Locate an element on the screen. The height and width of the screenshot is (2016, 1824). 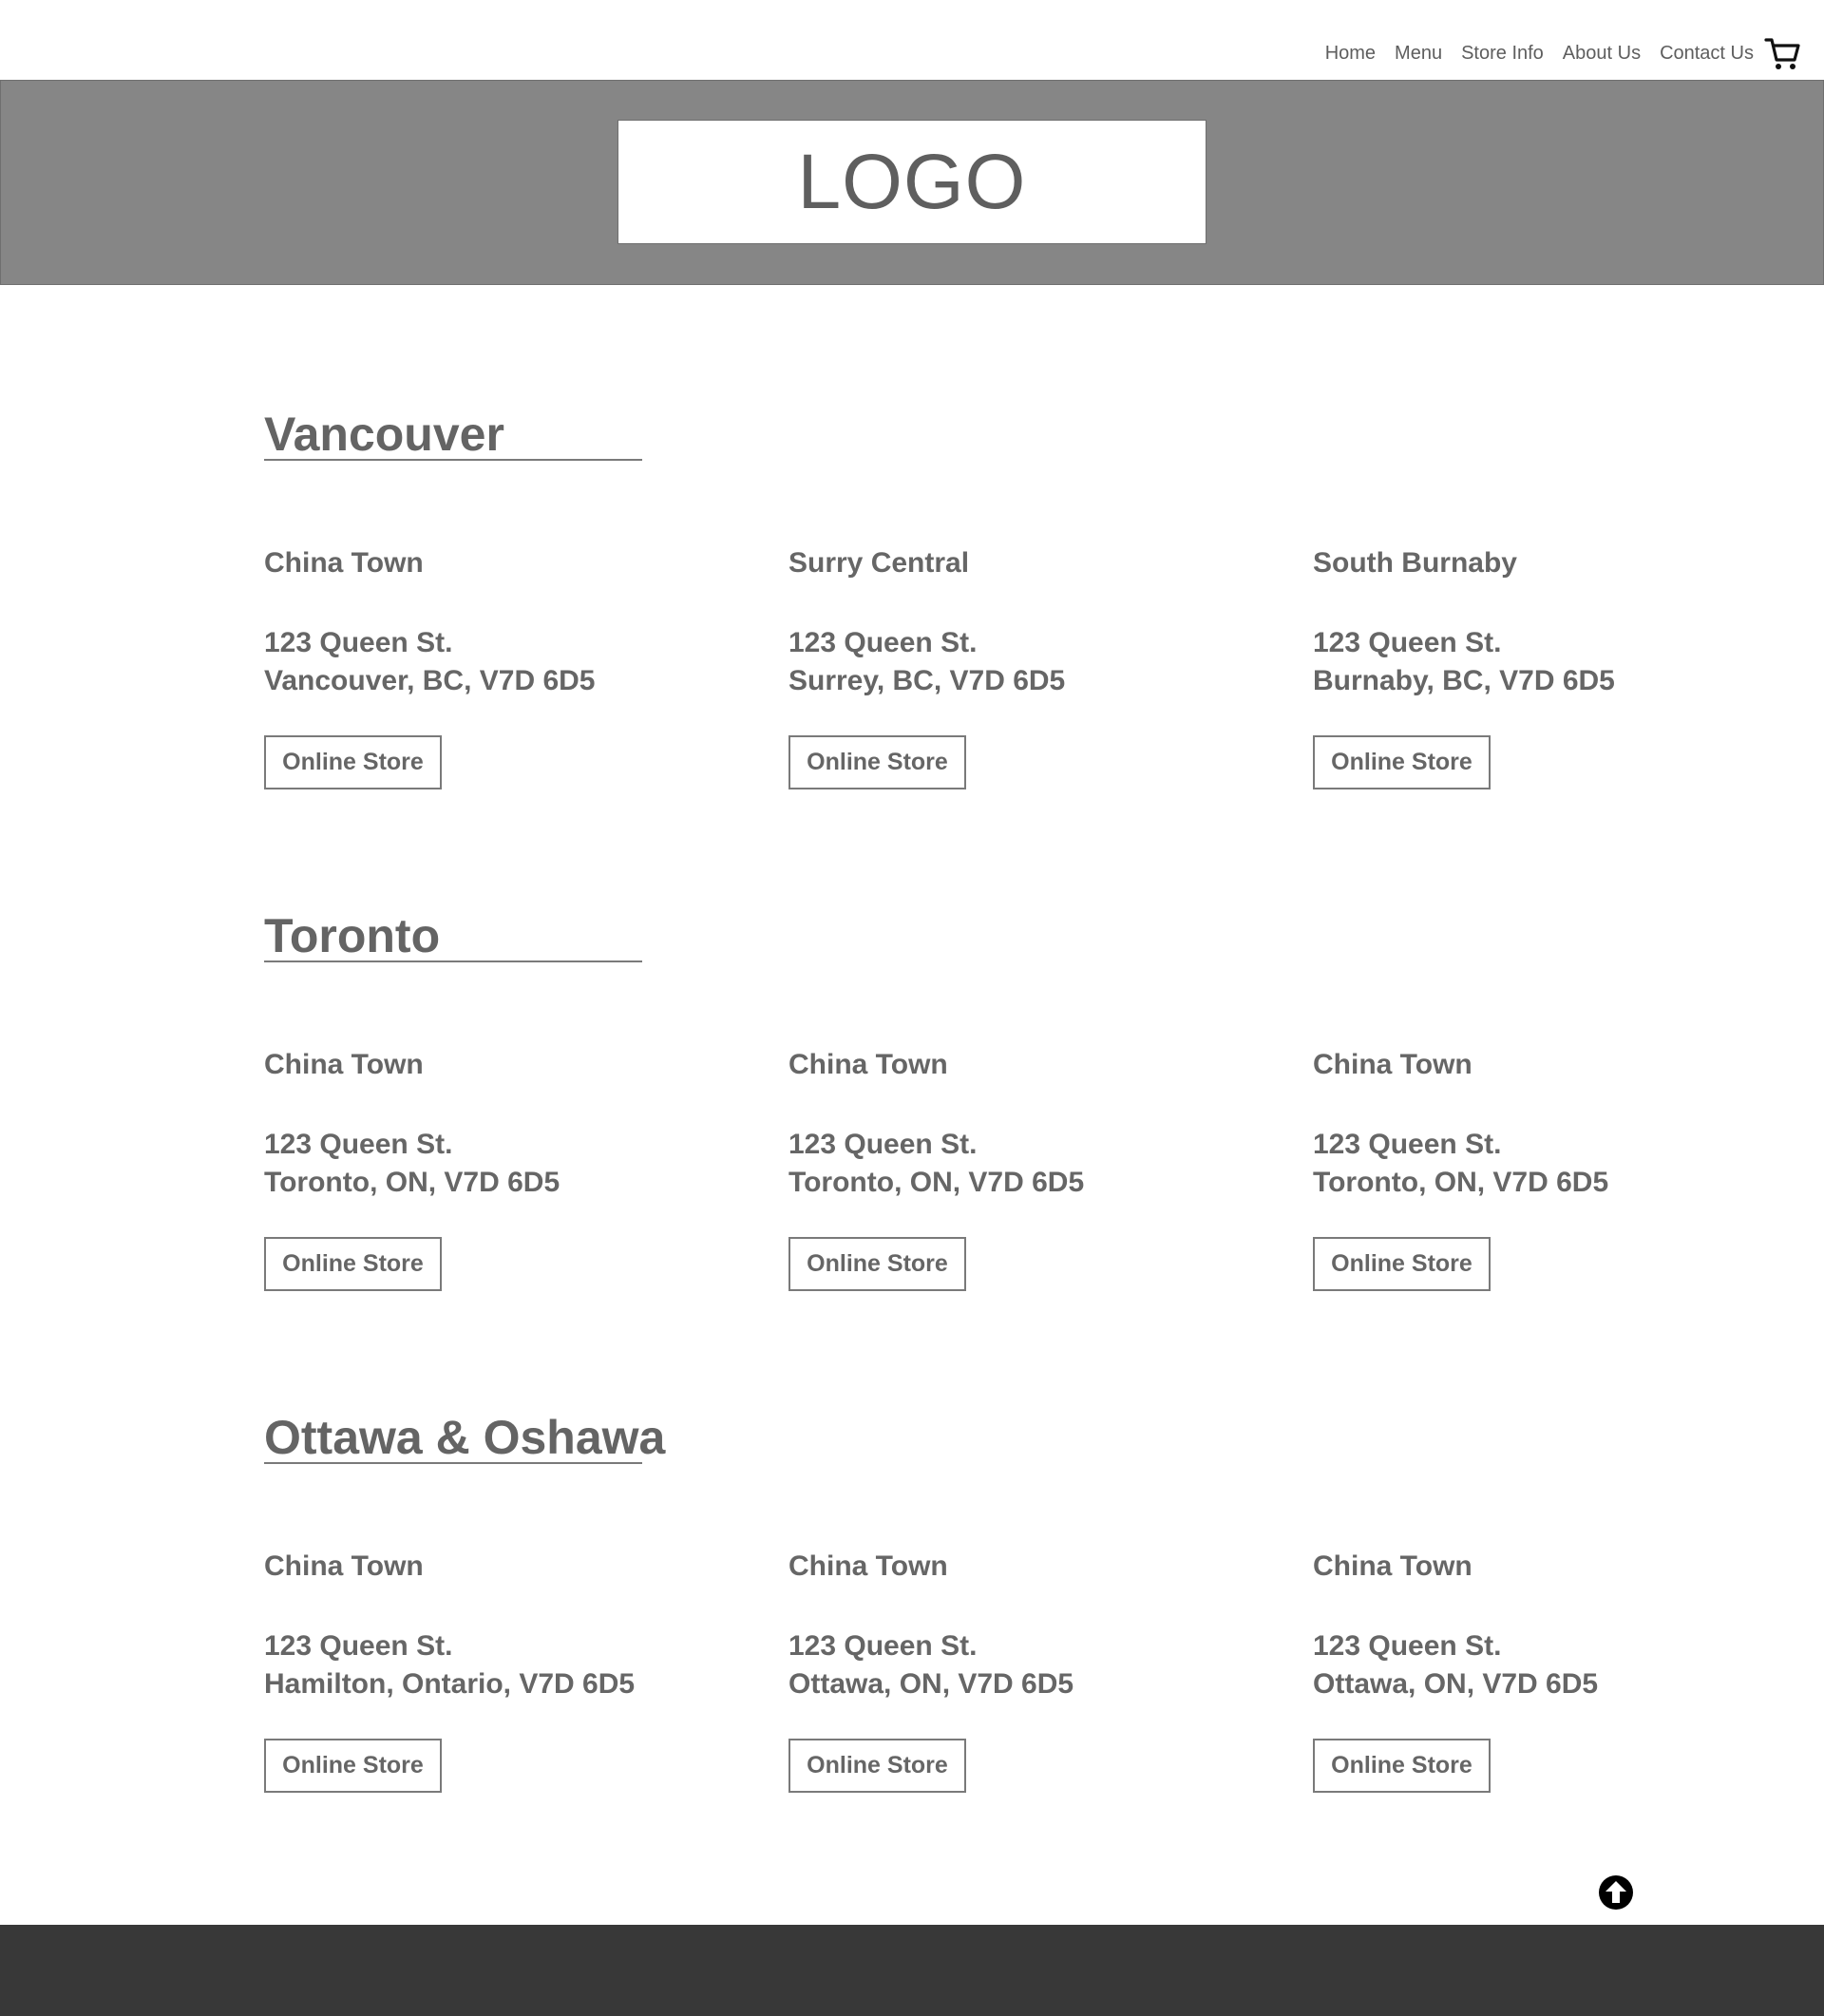
store-name: South Burnaby is located at coordinates (1415, 563).